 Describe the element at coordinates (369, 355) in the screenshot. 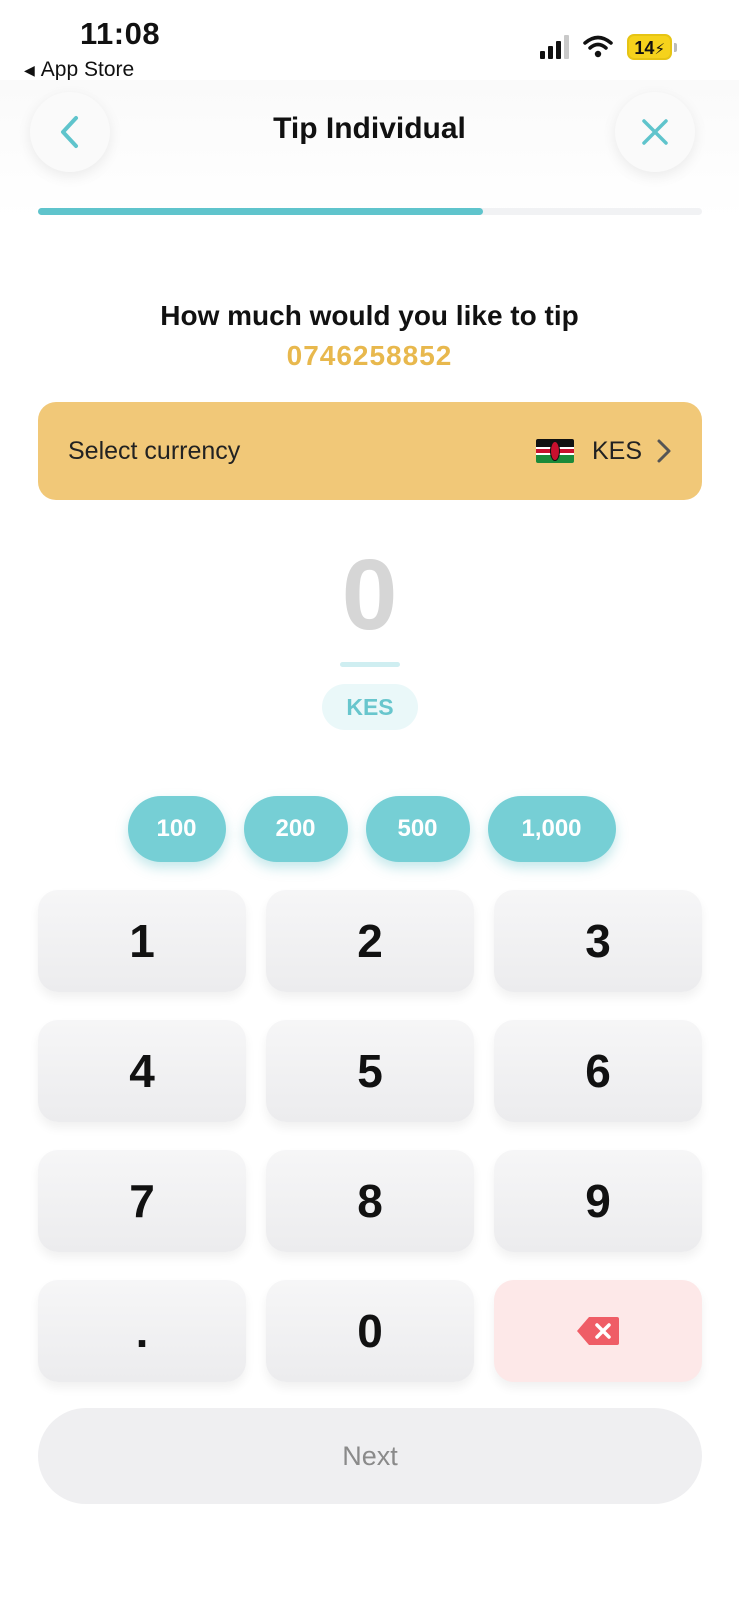

I see `recipient-number: 0746258852` at that location.